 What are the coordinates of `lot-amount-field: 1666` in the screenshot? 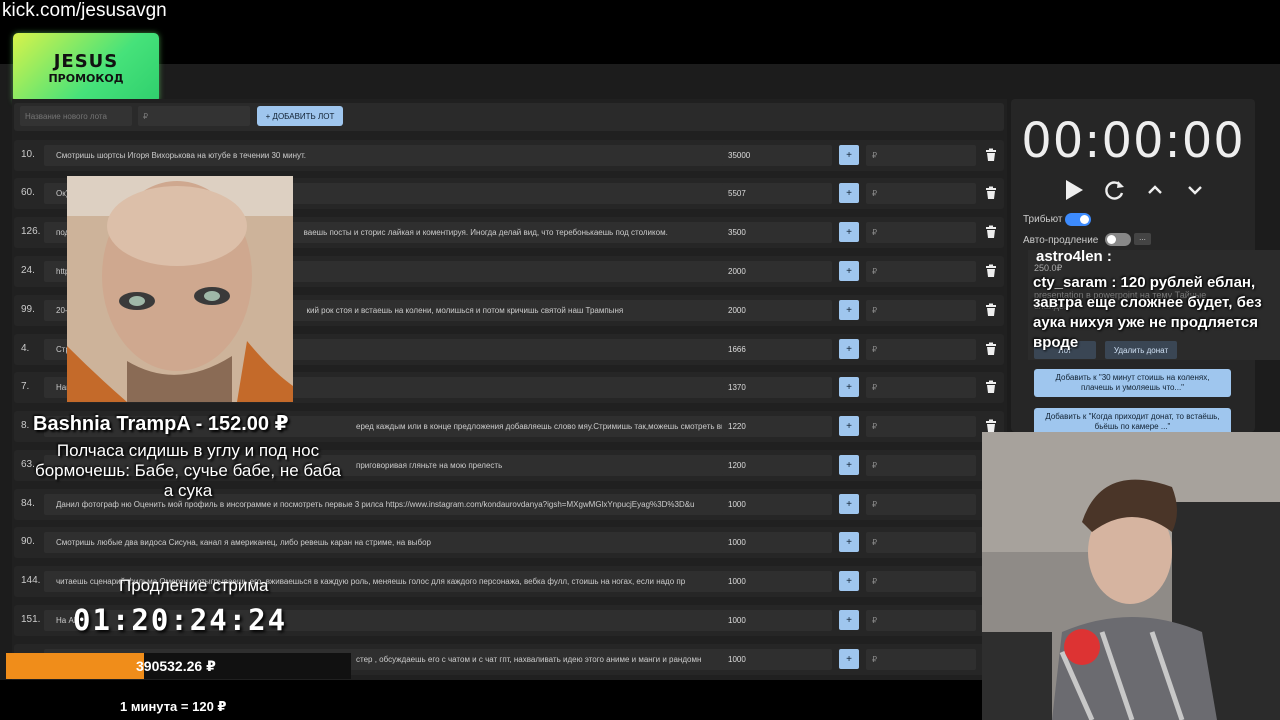 It's located at (777, 349).